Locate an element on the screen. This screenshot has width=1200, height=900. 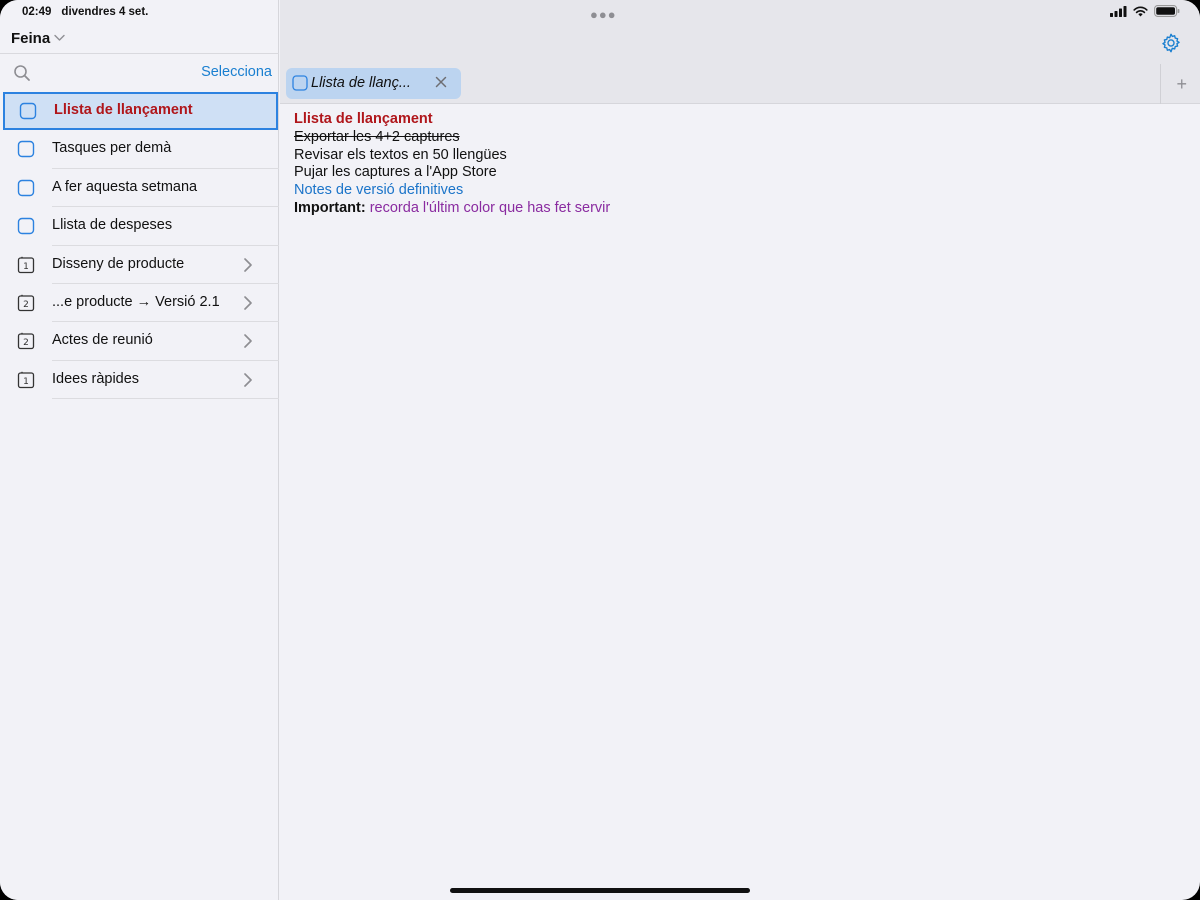
status-bar-left: 02:49 divendres 4 set. is located at coordinates (85, 12).